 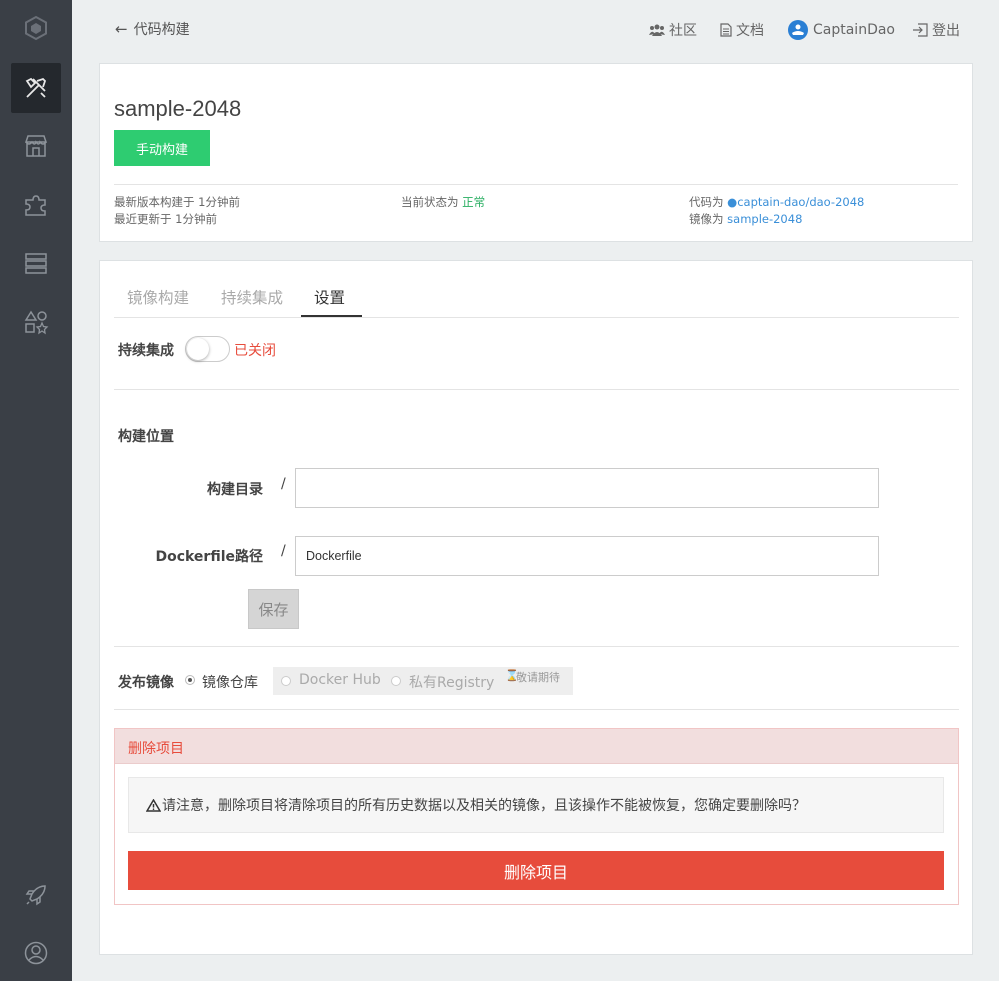 What do you see at coordinates (536, 289) in the screenshot?
I see `tab-bar: 镜像构建 持续集成 设置` at bounding box center [536, 289].